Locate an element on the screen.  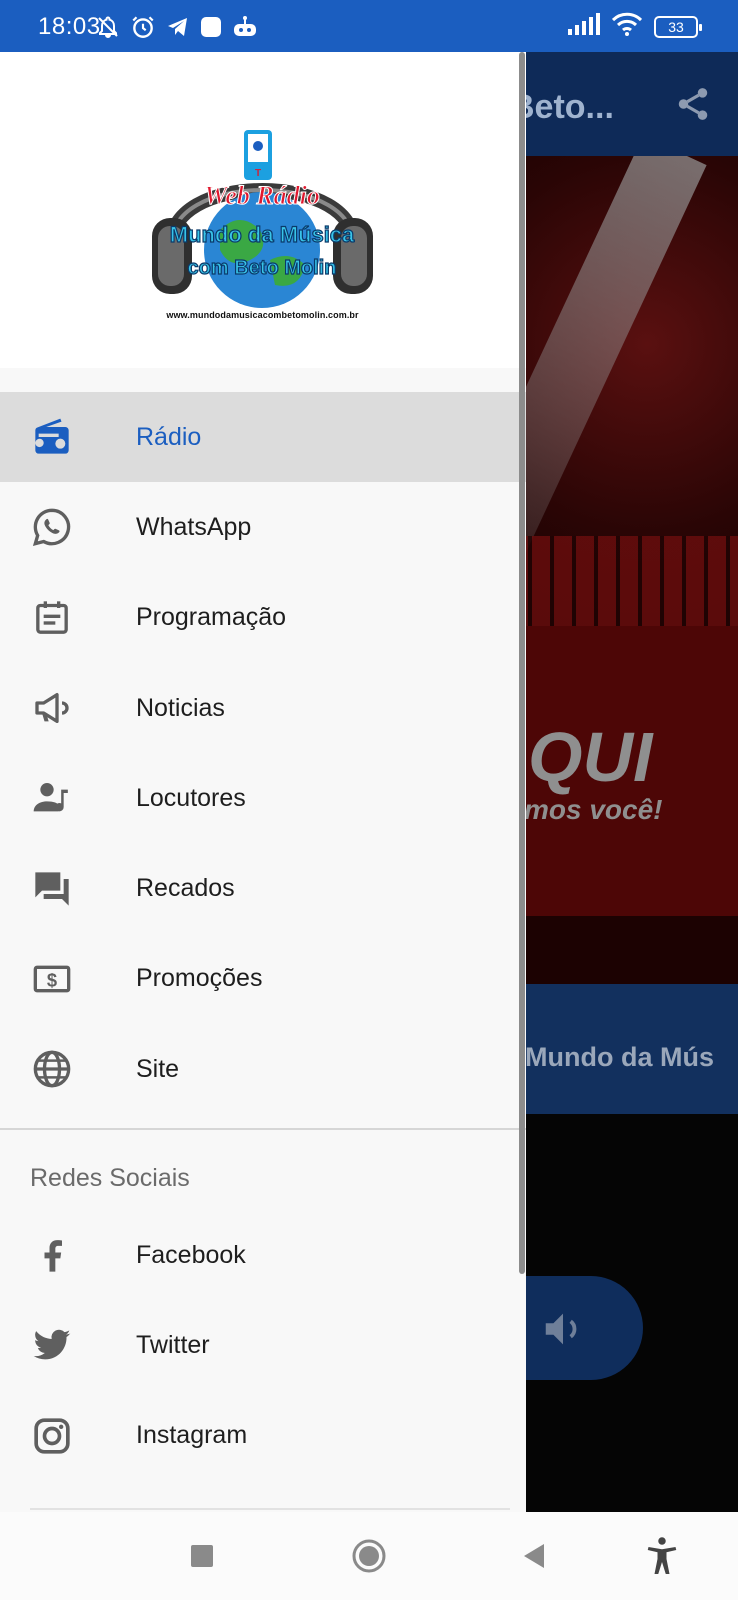
menu-item-label: Instagram is located at coordinates (192, 1435).